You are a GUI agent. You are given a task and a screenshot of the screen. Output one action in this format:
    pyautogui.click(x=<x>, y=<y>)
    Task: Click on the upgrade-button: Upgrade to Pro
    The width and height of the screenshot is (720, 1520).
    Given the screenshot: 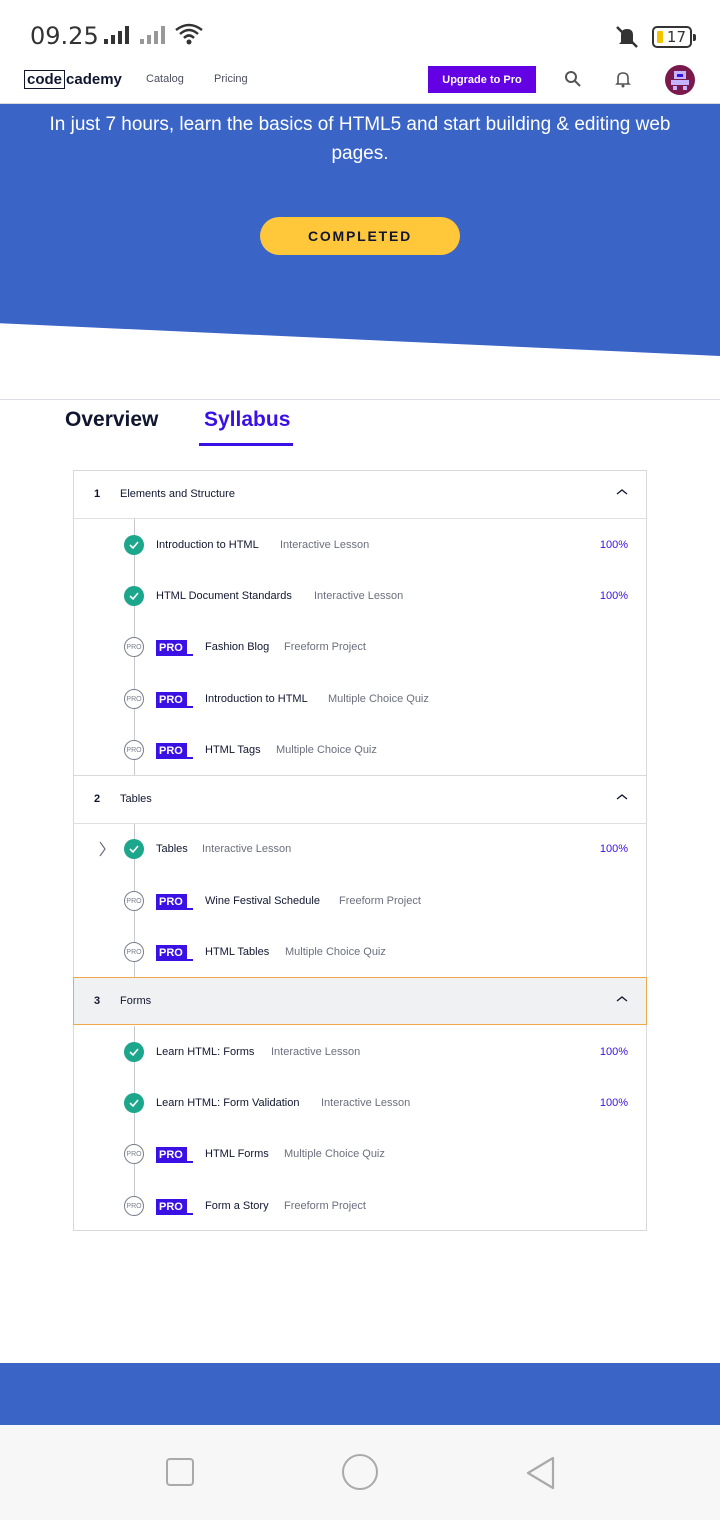 What is the action you would take?
    pyautogui.click(x=482, y=79)
    